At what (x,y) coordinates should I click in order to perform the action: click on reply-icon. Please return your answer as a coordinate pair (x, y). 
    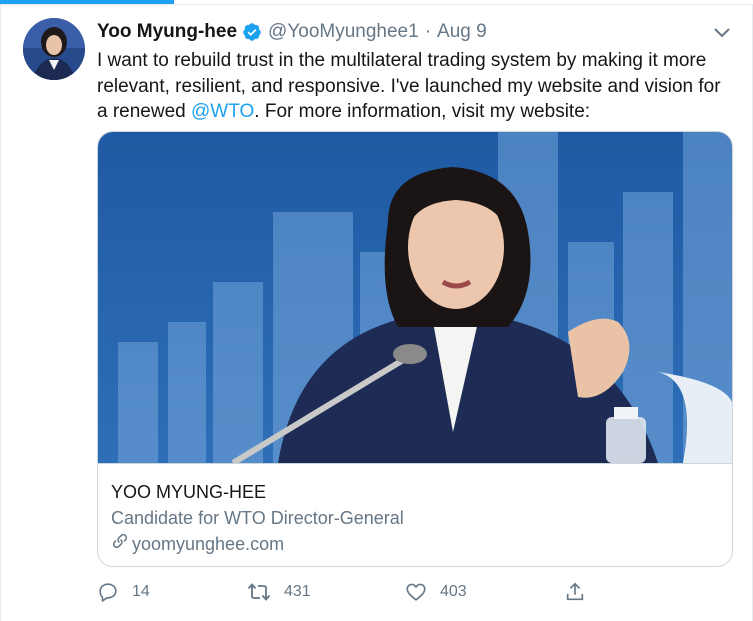
    Looking at the image, I should click on (108, 592).